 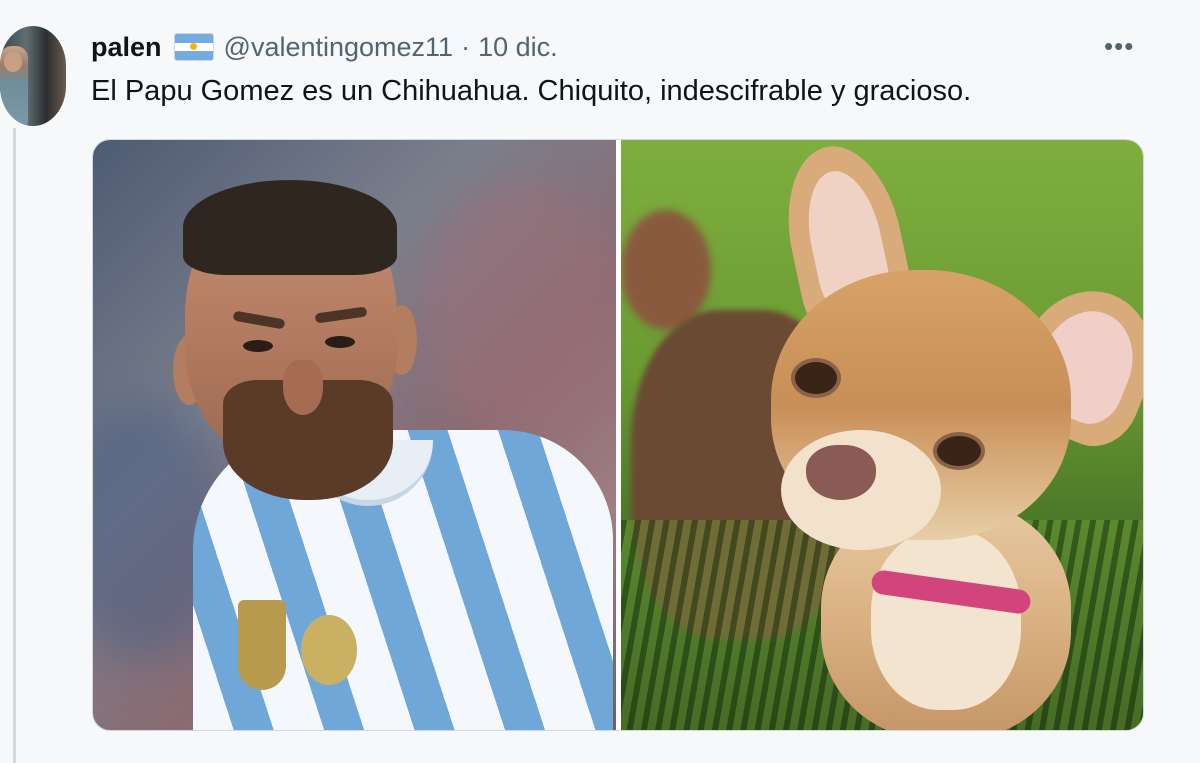 What do you see at coordinates (1119, 46) in the screenshot?
I see `more-options-icon: •••` at bounding box center [1119, 46].